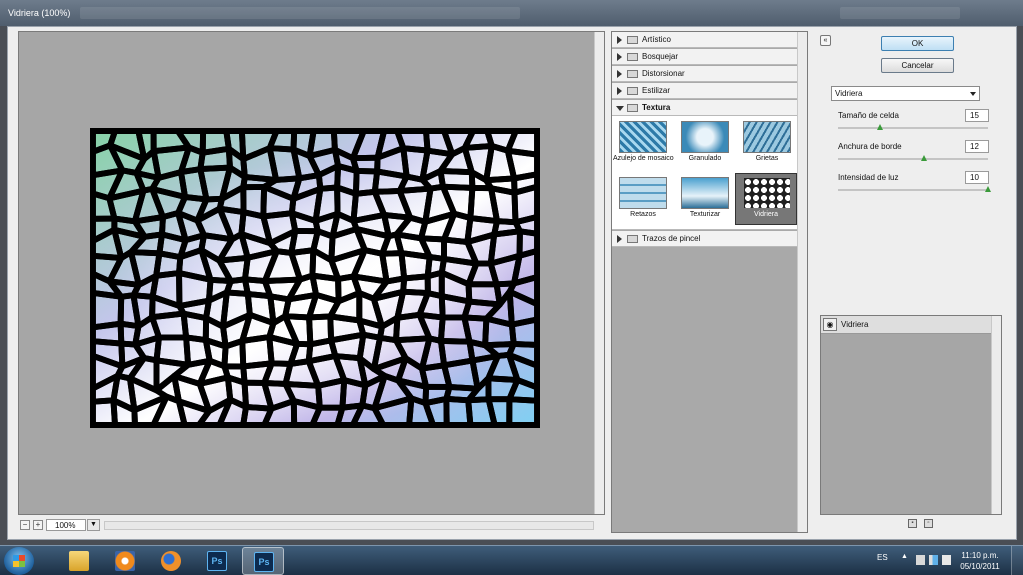 The height and width of the screenshot is (575, 1023). What do you see at coordinates (349, 525) in the screenshot?
I see `preview-horizontal-scrollbar` at bounding box center [349, 525].